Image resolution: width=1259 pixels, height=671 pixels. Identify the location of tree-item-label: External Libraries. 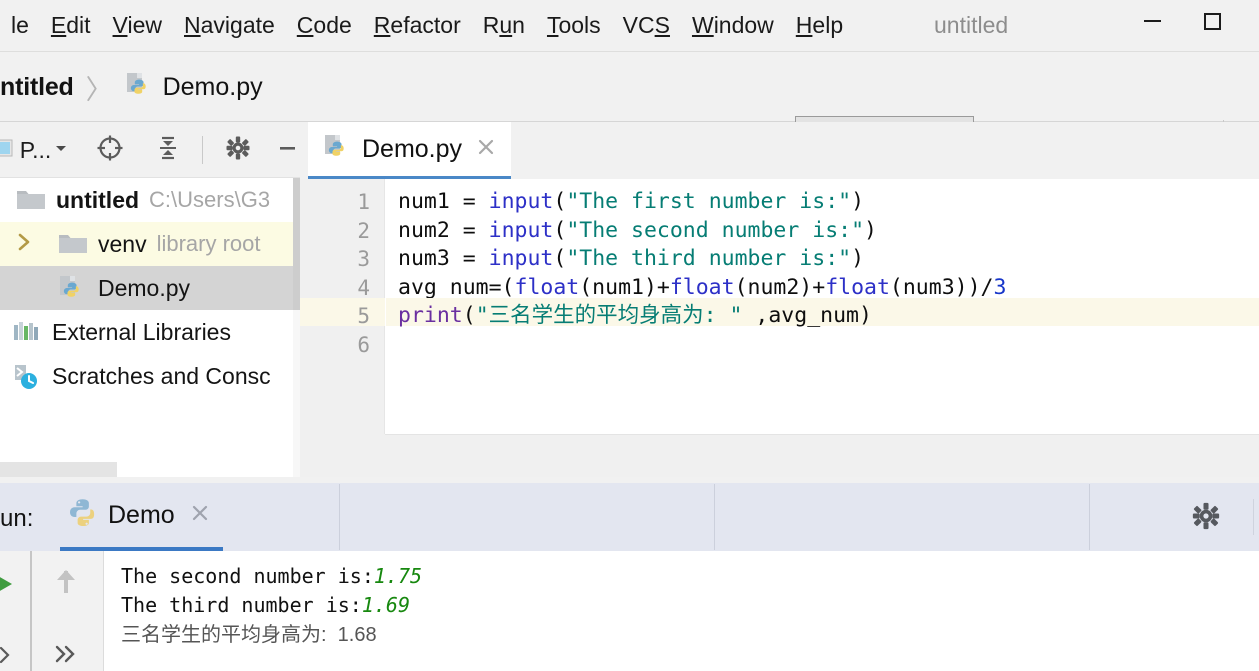
(141, 331).